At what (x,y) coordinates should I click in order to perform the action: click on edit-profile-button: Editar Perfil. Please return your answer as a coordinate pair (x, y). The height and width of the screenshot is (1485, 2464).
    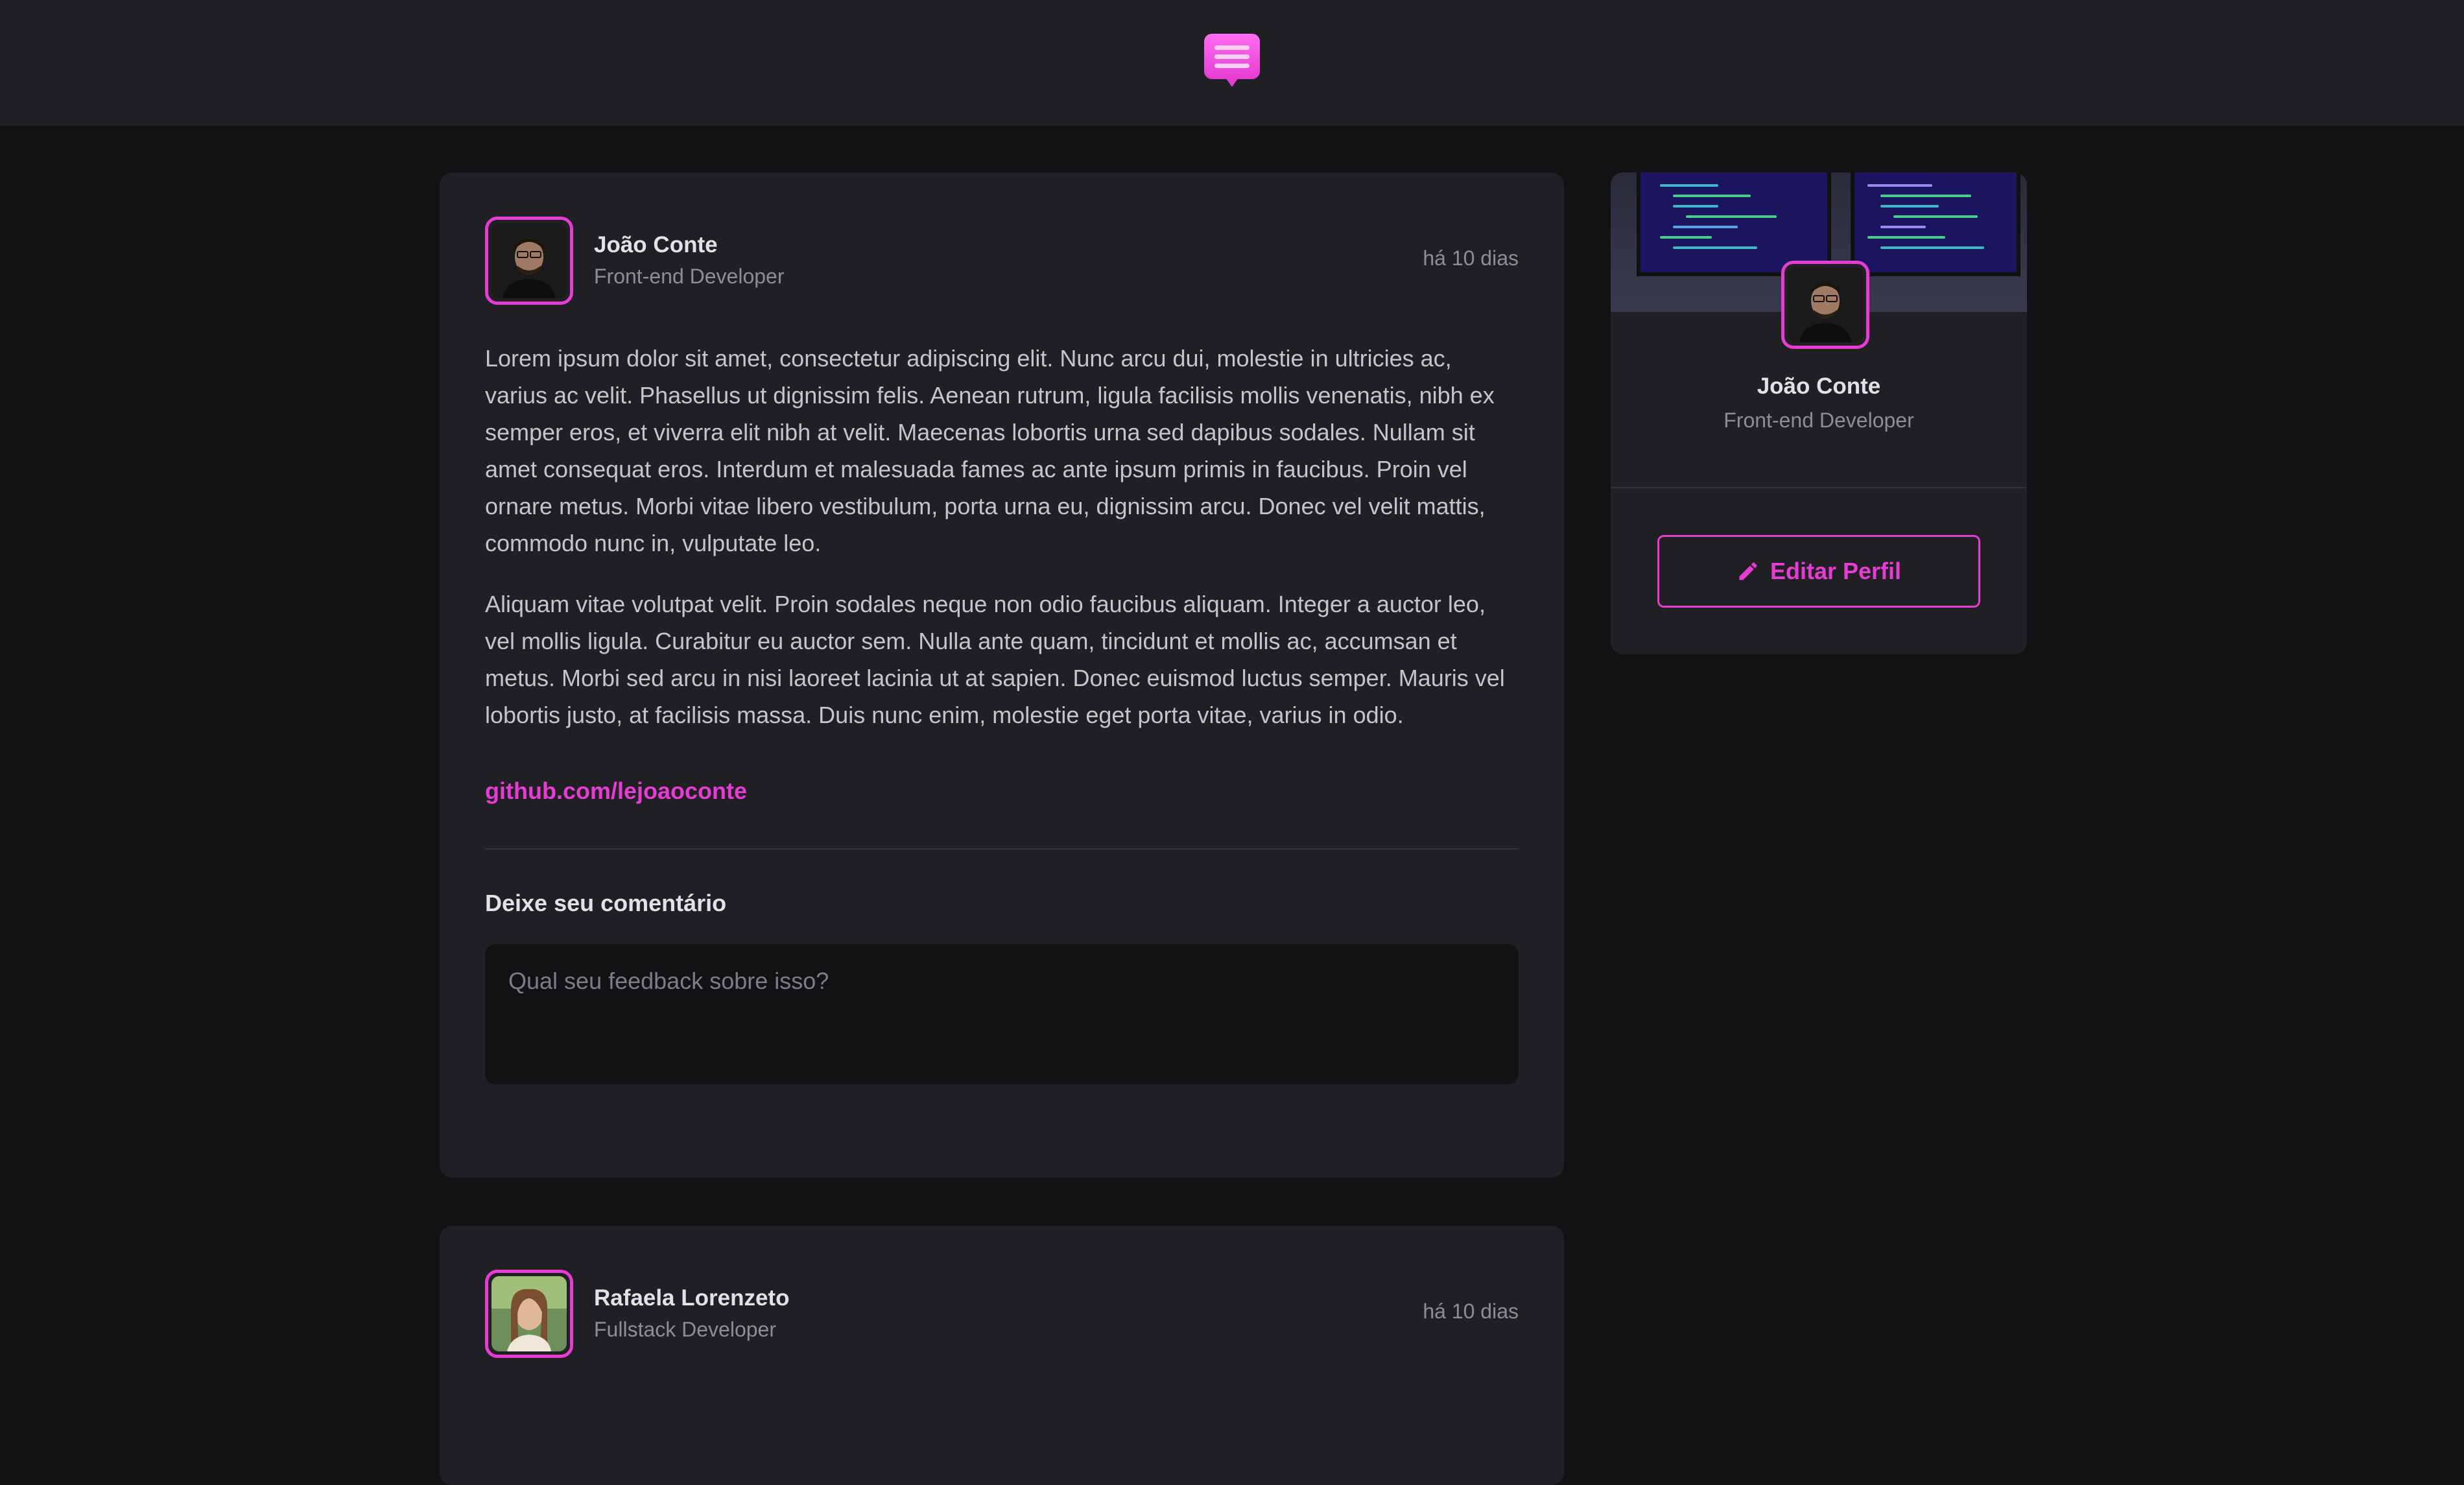
    Looking at the image, I should click on (1818, 571).